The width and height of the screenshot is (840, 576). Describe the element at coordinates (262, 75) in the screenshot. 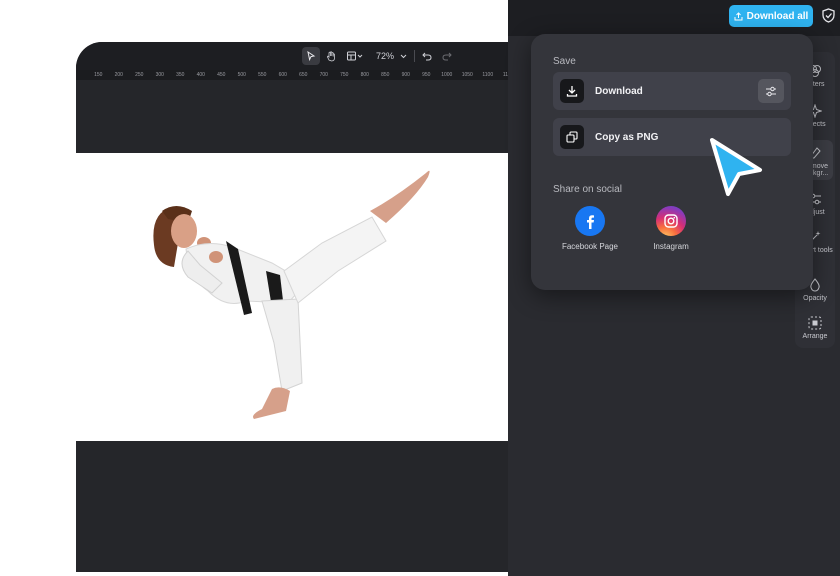

I see `ruler-tick-label: 550` at that location.